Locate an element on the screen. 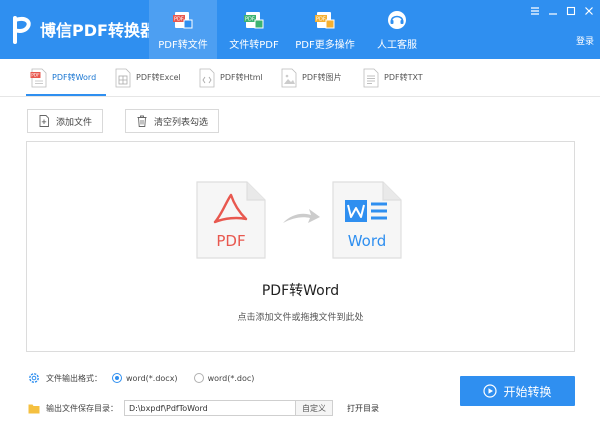  pdf-to-file-icon: PDF is located at coordinates (183, 20).